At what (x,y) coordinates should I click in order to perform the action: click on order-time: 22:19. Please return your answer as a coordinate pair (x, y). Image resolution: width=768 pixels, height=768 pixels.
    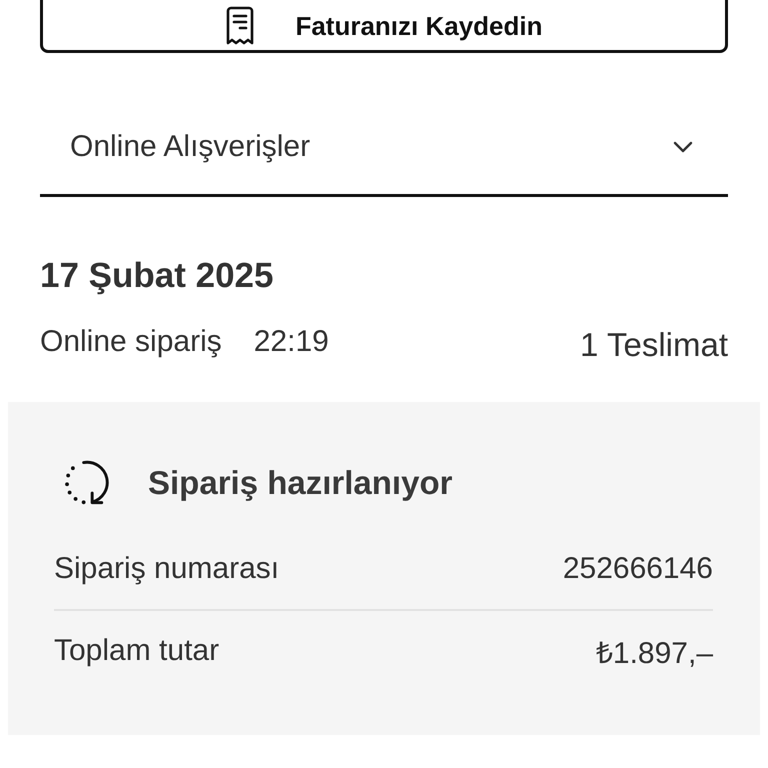
    Looking at the image, I should click on (291, 342).